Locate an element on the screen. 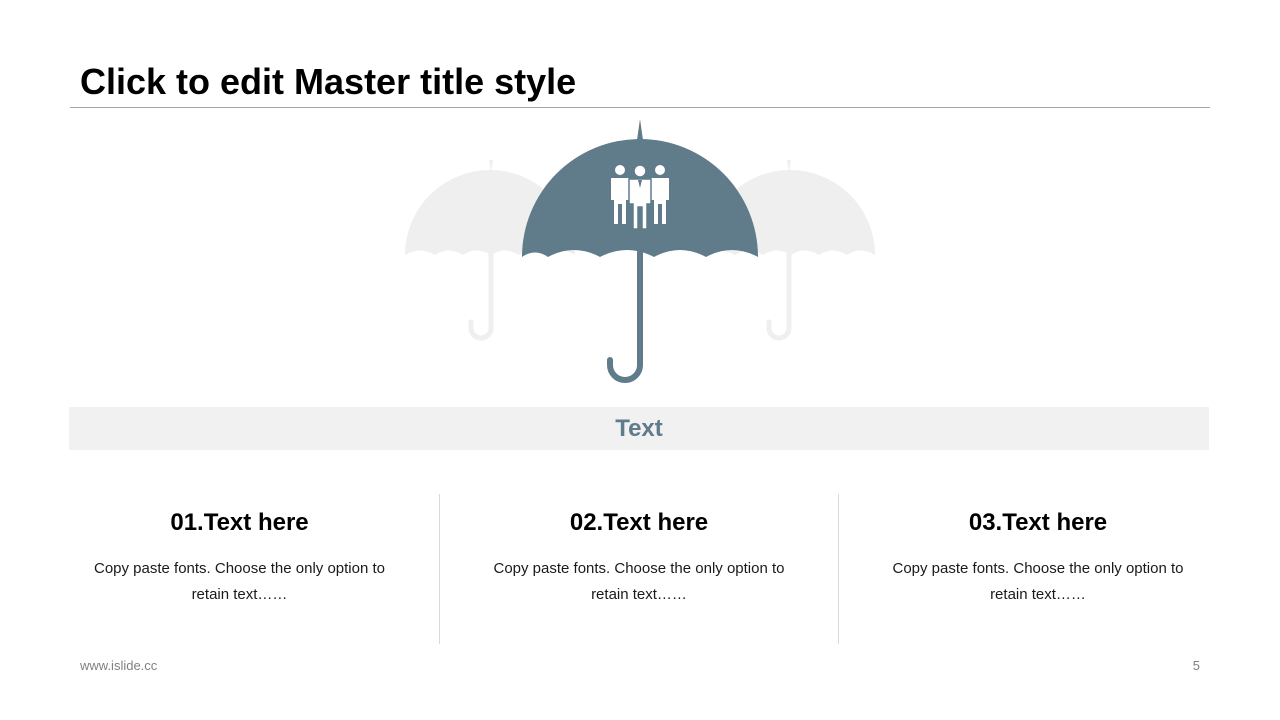 The height and width of the screenshot is (720, 1280). umbrella-graphic is located at coordinates (640, 251).